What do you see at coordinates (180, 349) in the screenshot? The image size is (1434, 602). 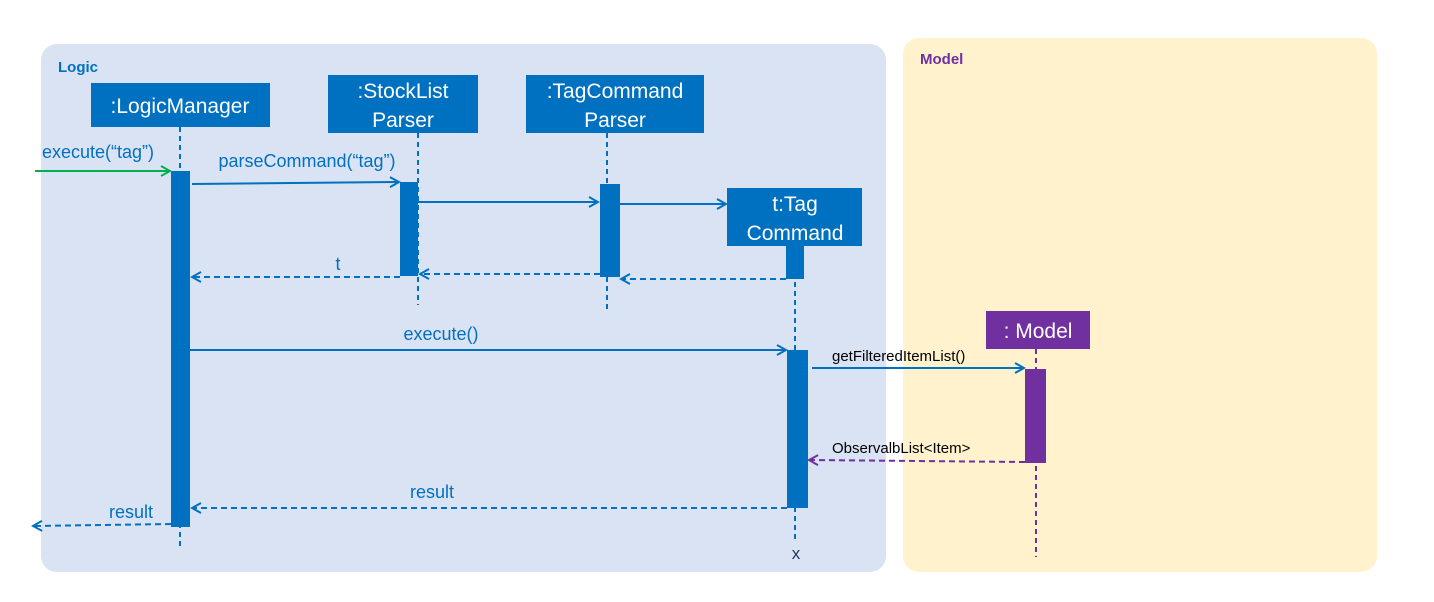 I see `logicmanager-activation` at bounding box center [180, 349].